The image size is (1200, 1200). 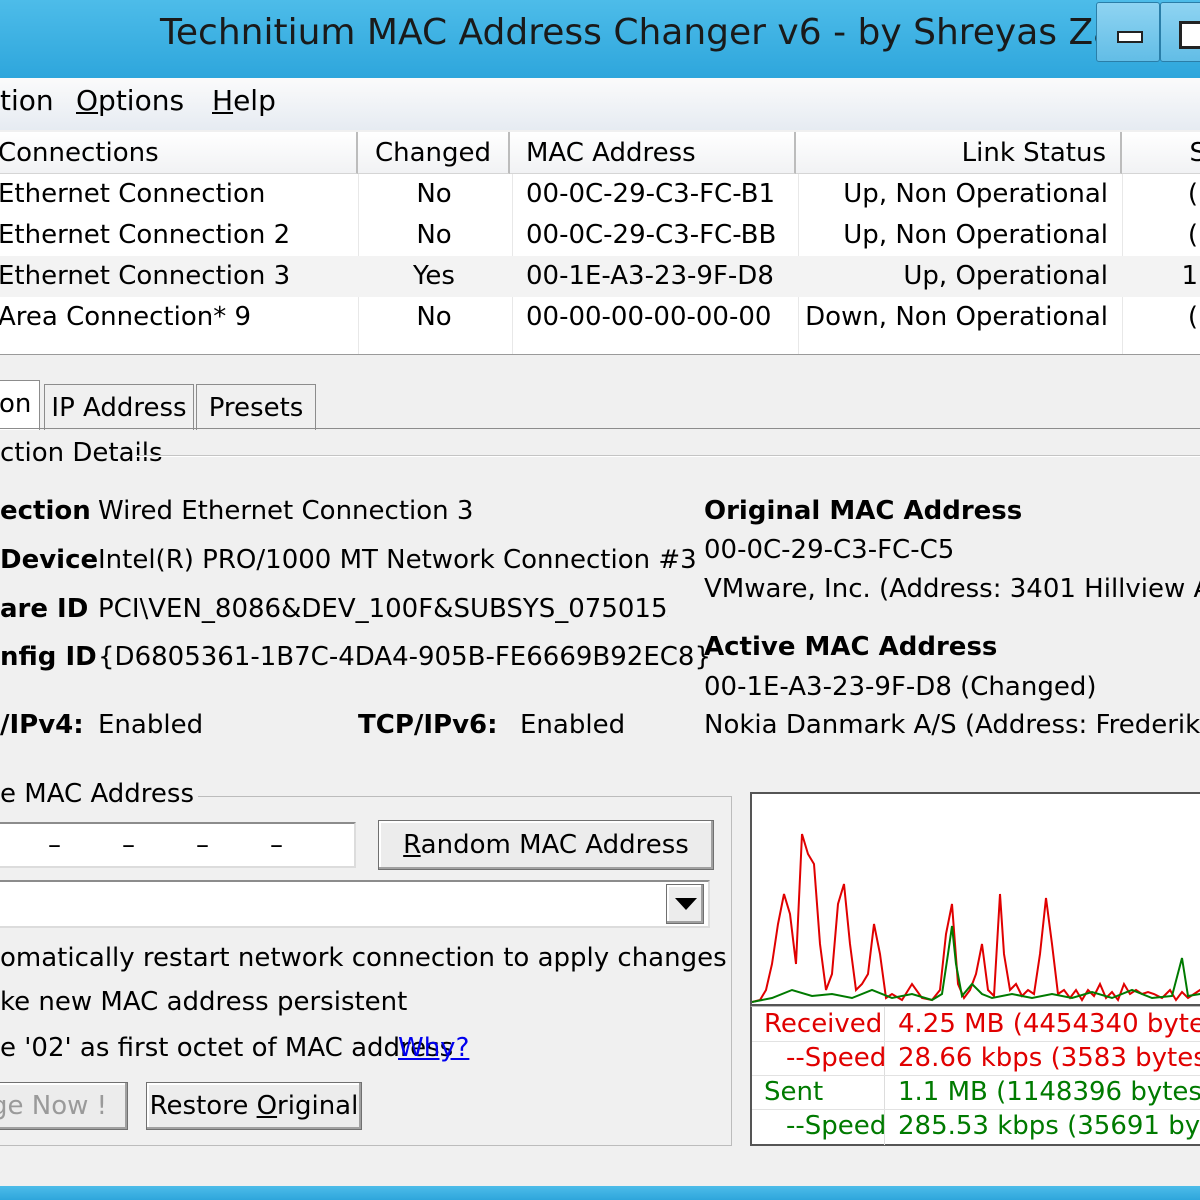 I want to click on vendor-dropdown, so click(x=355, y=904).